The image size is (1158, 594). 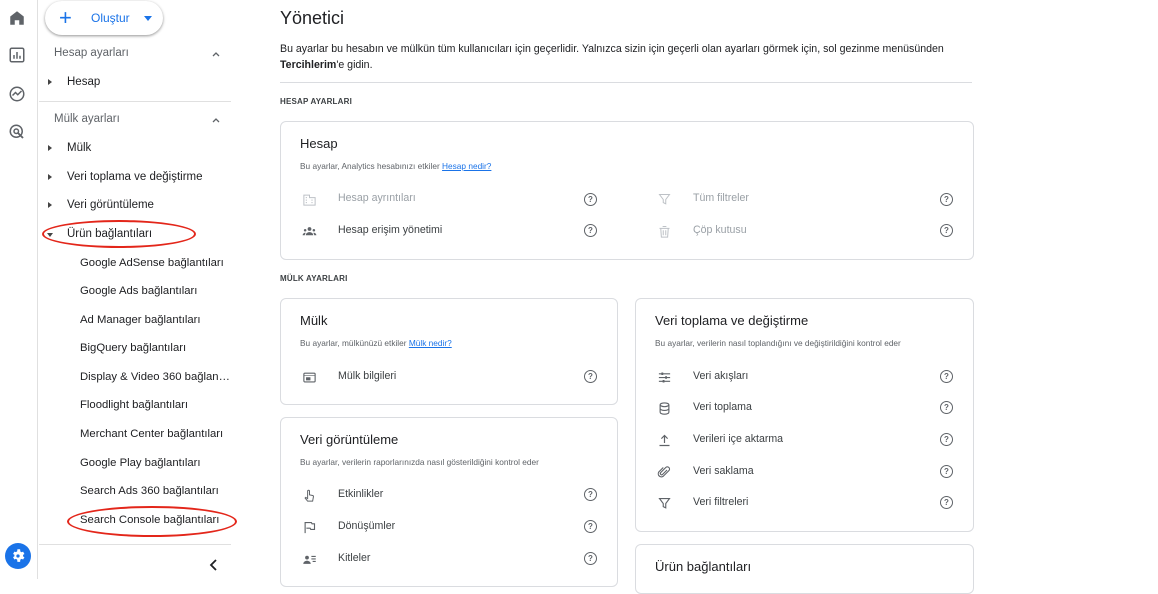 I want to click on building-icon, so click(x=309, y=199).